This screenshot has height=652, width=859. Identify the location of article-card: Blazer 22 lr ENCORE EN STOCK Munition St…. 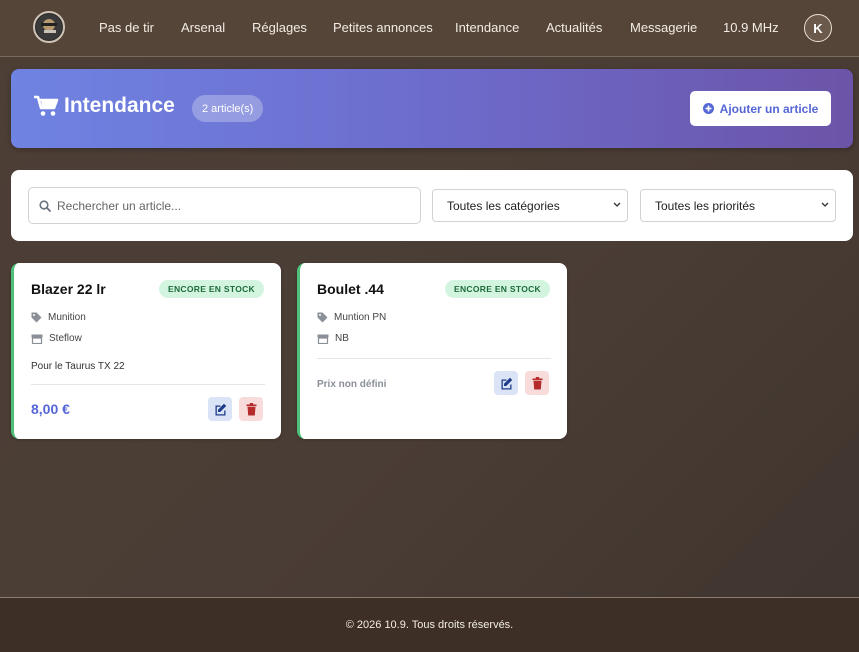
(146, 351).